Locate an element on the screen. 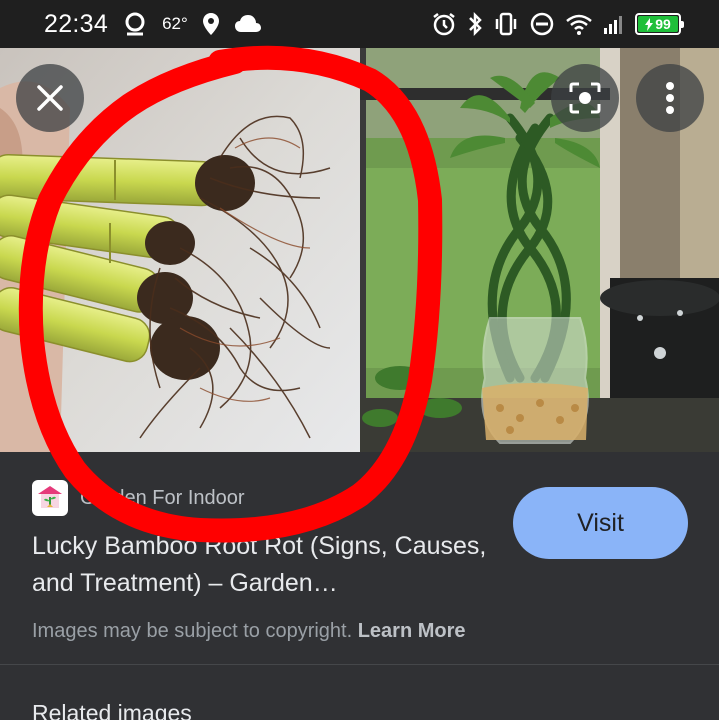  plant-logo-icon is located at coordinates (50, 497).